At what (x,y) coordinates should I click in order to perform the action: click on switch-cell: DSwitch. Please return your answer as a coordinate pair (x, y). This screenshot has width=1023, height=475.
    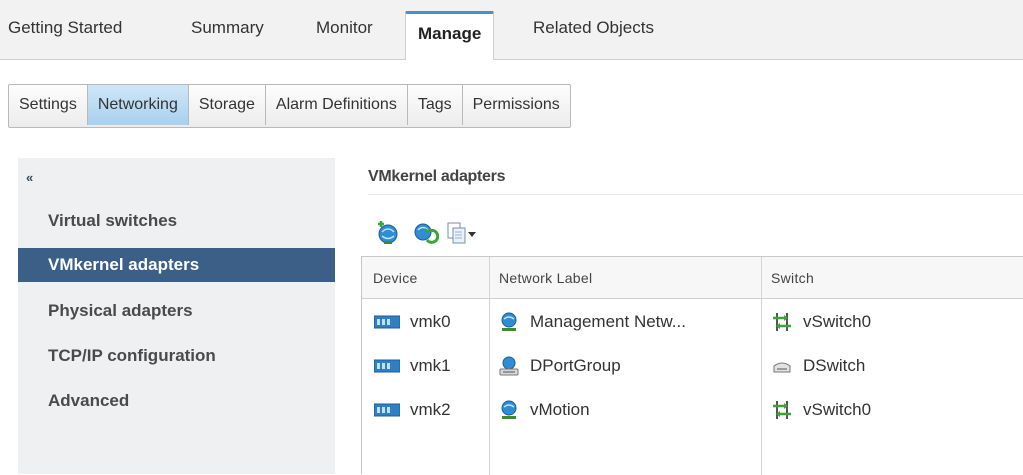
    Looking at the image, I should click on (818, 366).